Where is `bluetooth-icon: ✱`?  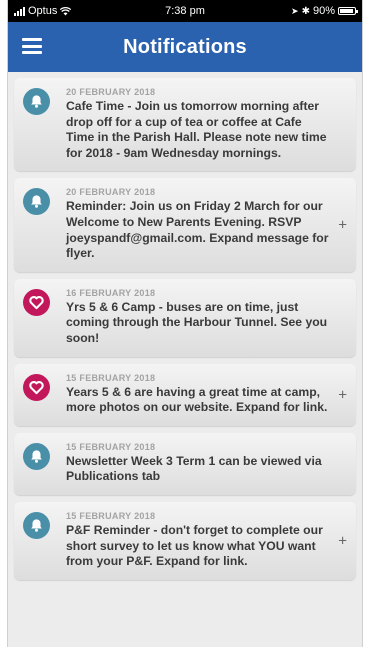
bluetooth-icon: ✱ is located at coordinates (305, 11).